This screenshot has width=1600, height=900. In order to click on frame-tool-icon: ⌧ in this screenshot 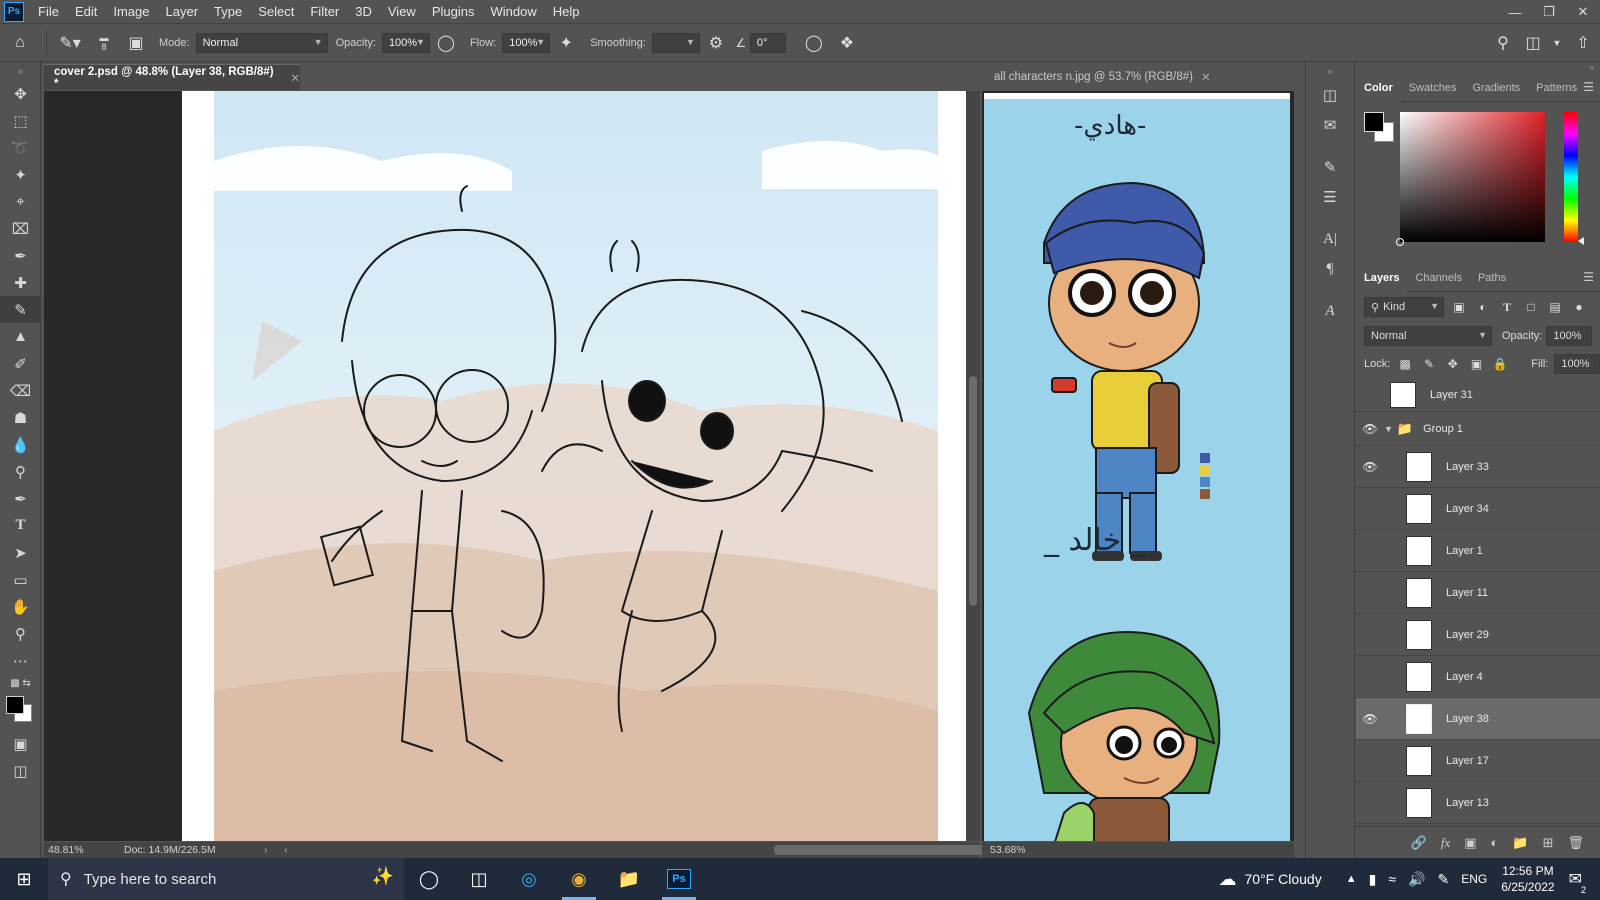, I will do `click(20, 228)`.